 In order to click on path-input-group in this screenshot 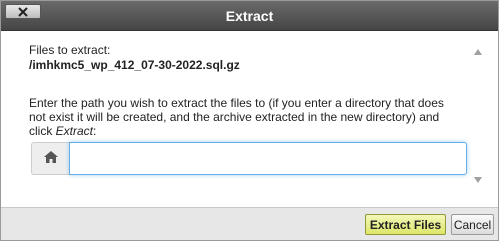, I will do `click(249, 158)`.